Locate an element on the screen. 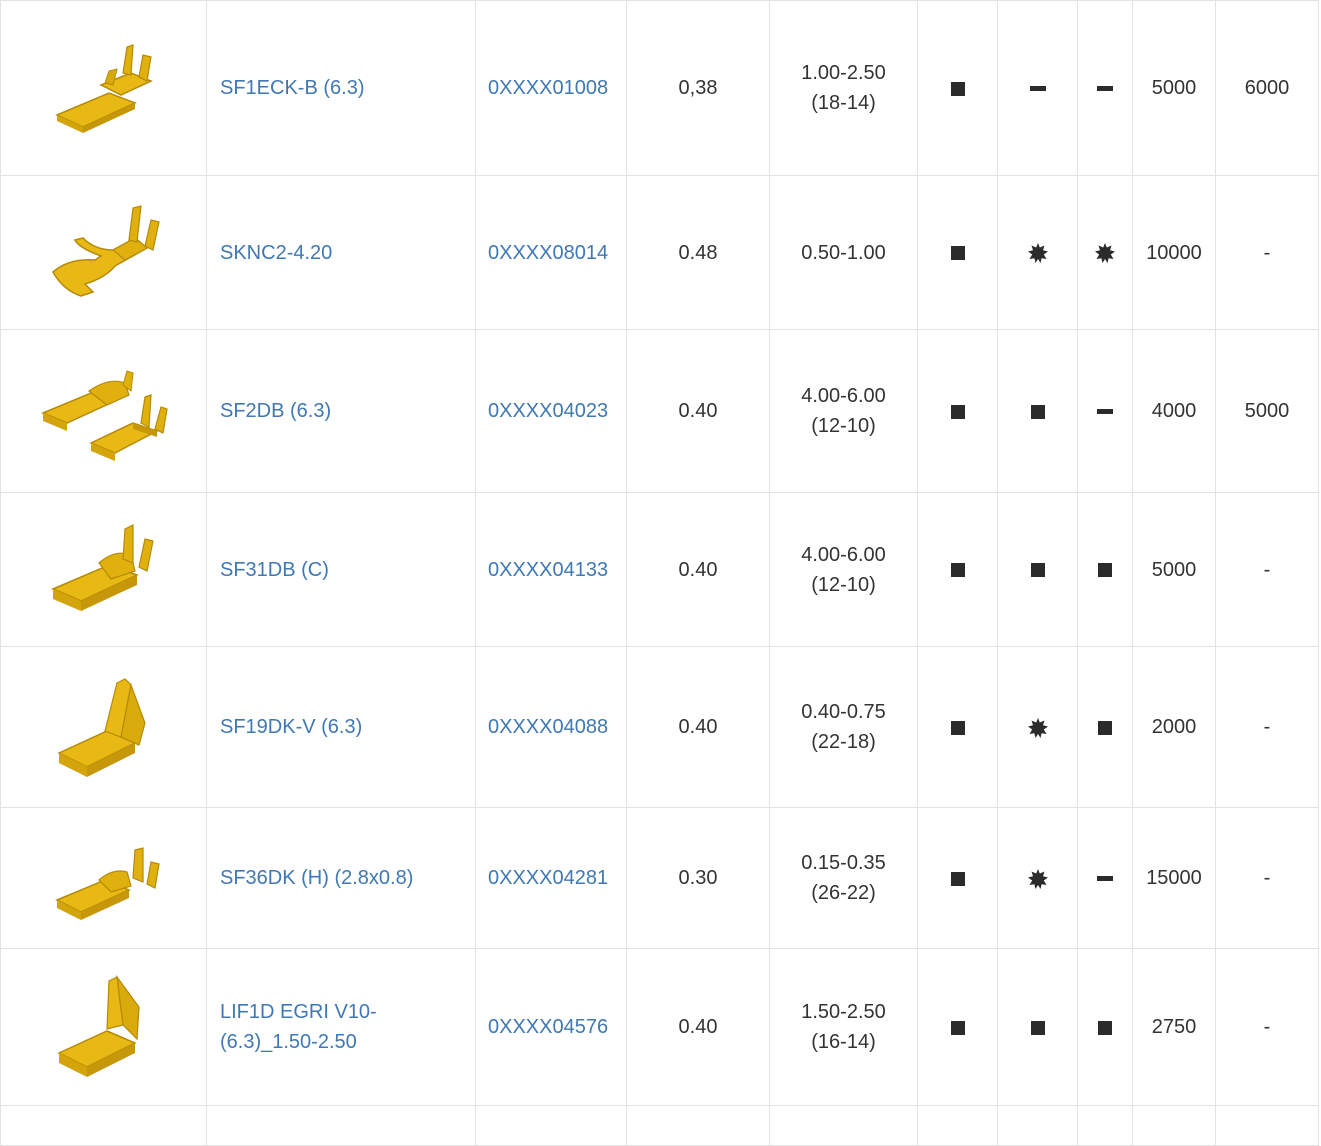  product-code-cell: 0XXXX01008 is located at coordinates (551, 88).